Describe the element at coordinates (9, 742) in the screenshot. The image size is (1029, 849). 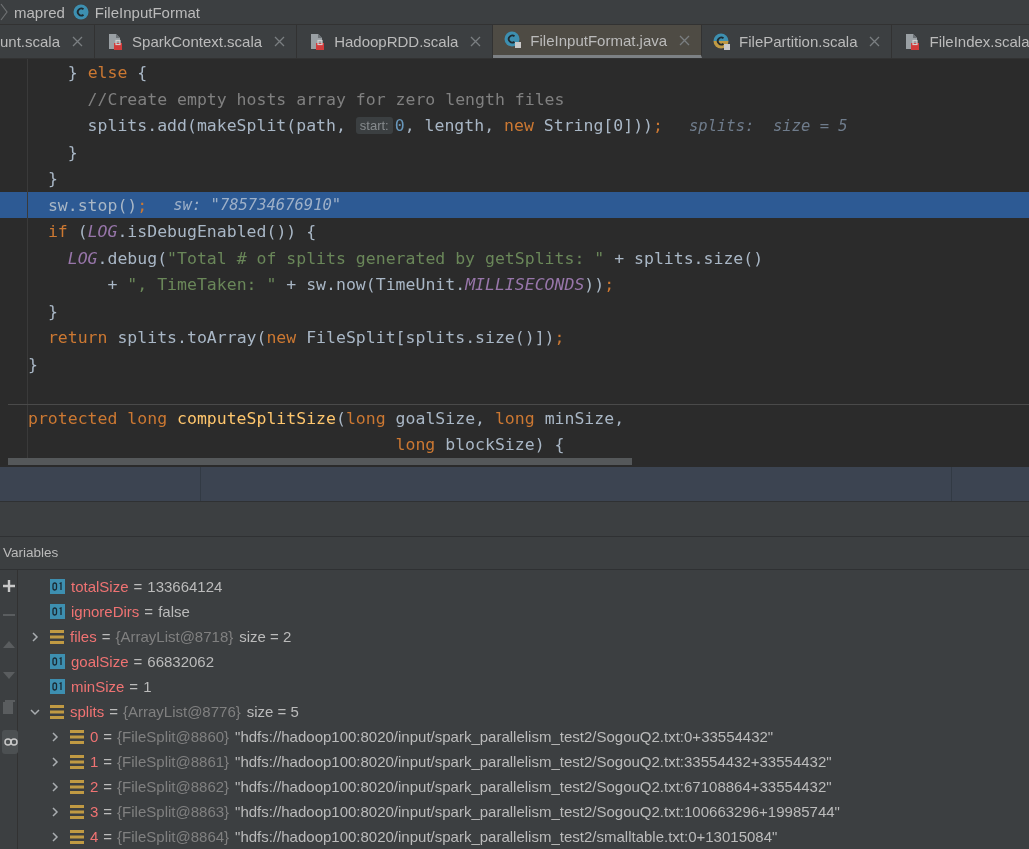
I see `glasses-icon` at that location.